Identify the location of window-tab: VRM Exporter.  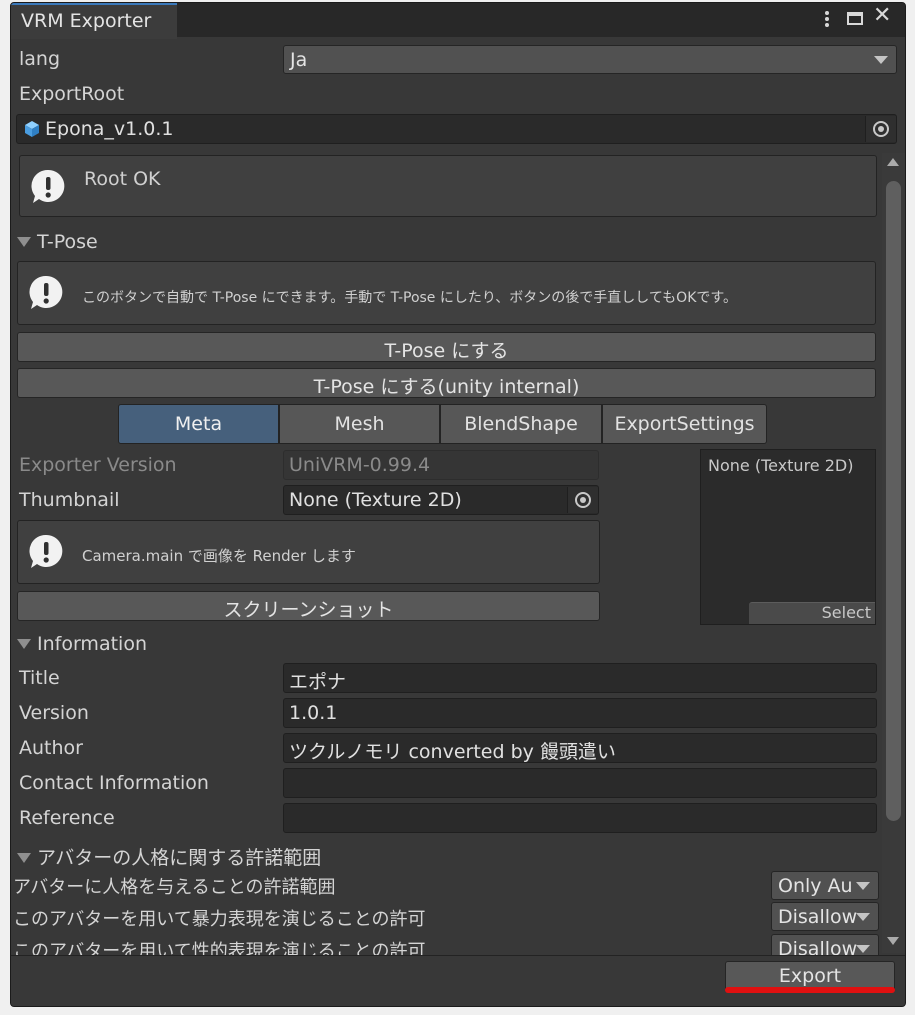
(94, 21).